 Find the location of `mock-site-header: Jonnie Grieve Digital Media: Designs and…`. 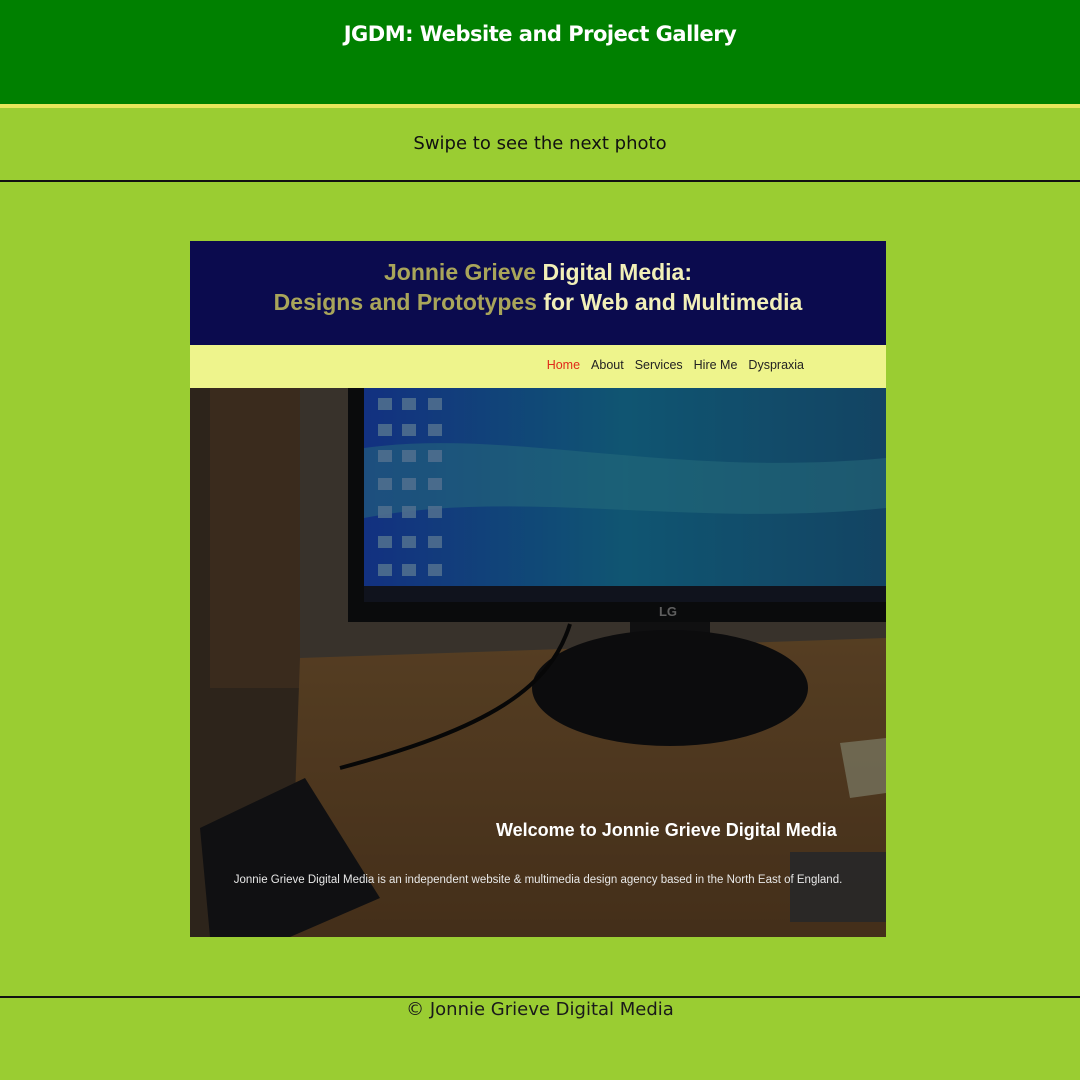

mock-site-header: Jonnie Grieve Digital Media: Designs and… is located at coordinates (538, 293).